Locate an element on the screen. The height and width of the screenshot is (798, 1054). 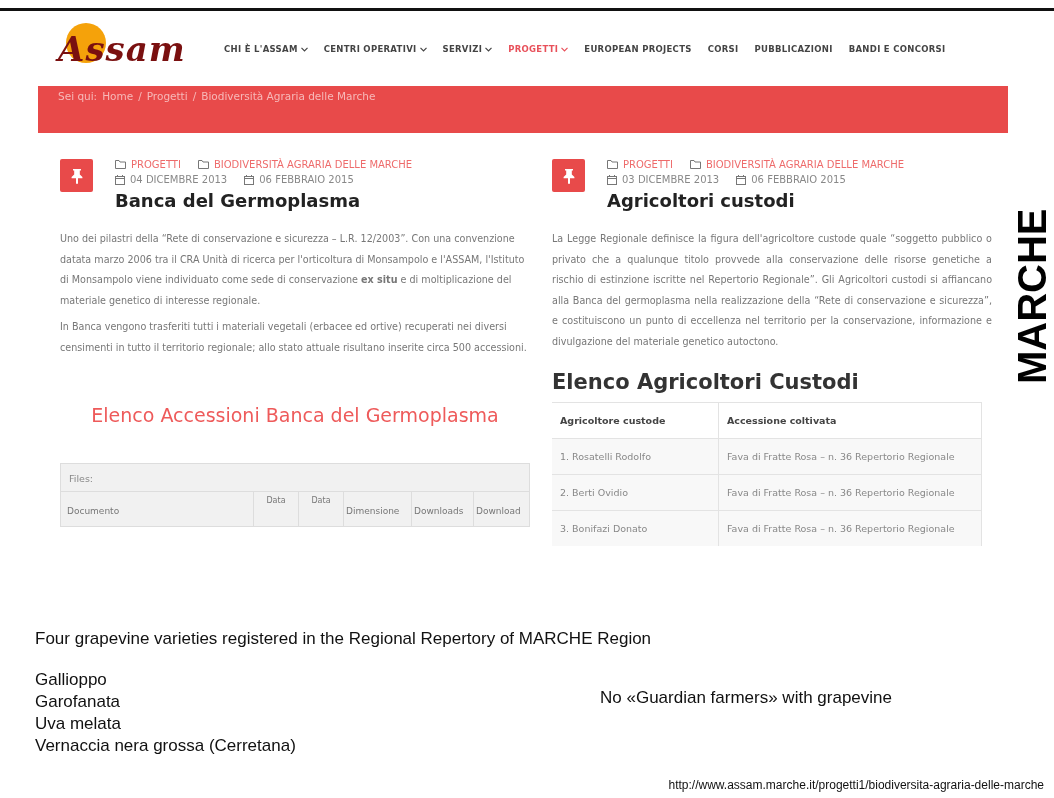
region-label: MARCHE is located at coordinates (1031, 296).